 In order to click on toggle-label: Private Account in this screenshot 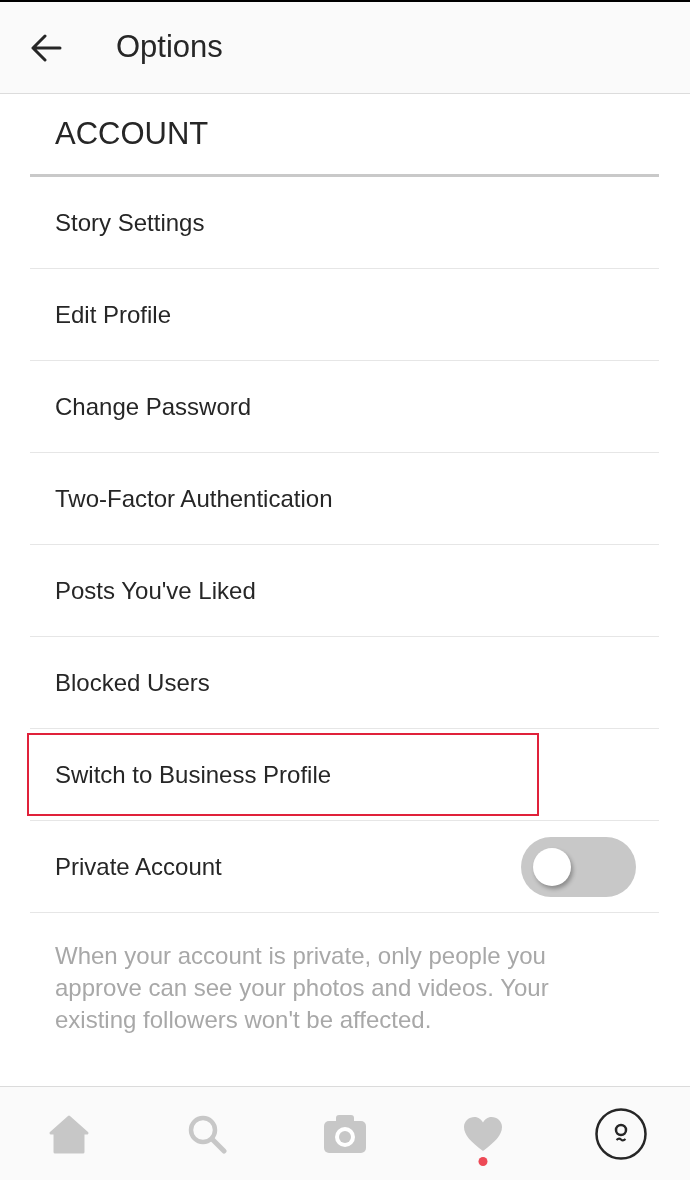, I will do `click(138, 866)`.